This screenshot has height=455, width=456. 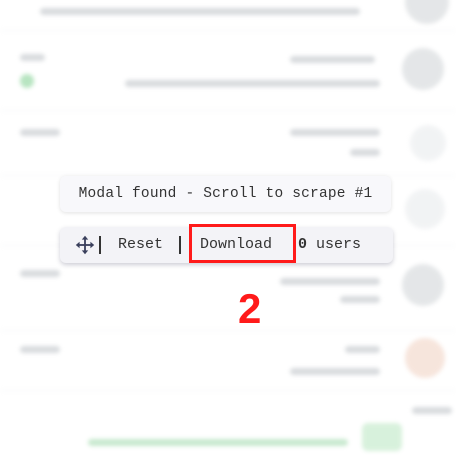 What do you see at coordinates (250, 308) in the screenshot?
I see `step-number-label: 2` at bounding box center [250, 308].